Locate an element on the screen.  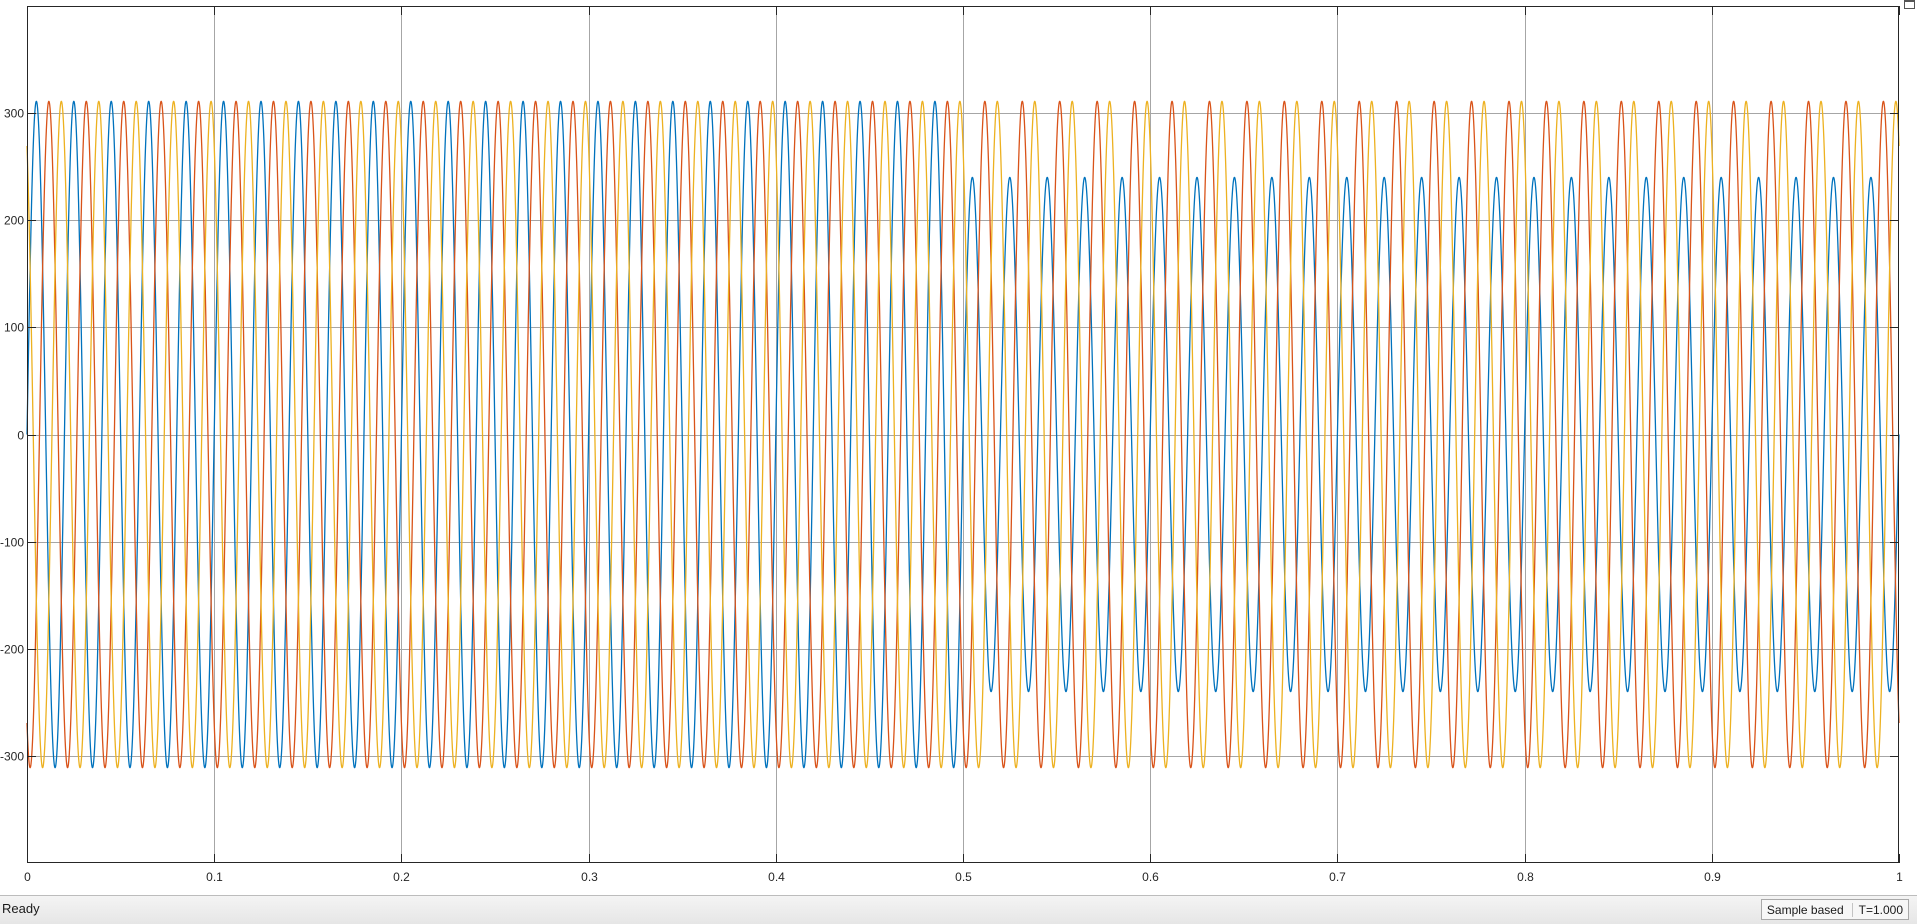
y-tick-label: 100 is located at coordinates (14, 328).